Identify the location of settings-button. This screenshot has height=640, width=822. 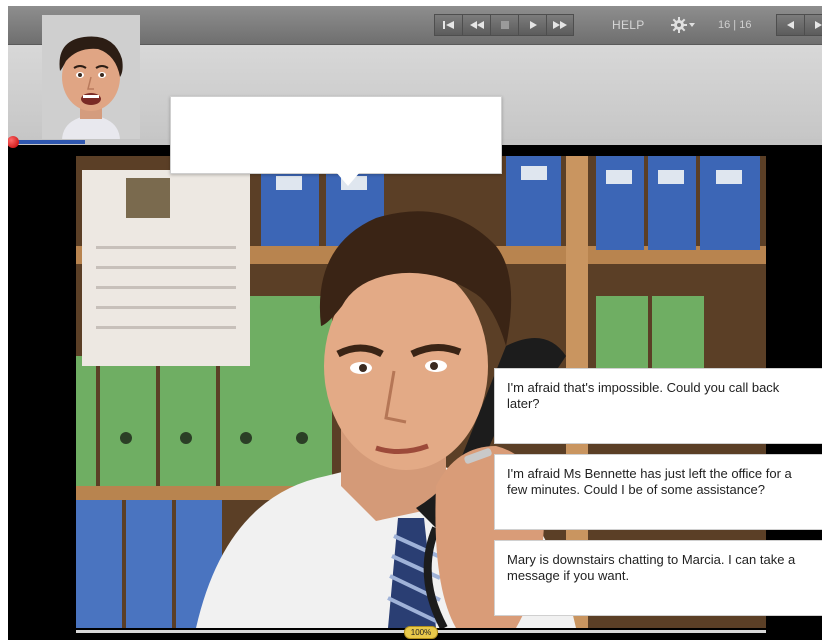
(683, 25).